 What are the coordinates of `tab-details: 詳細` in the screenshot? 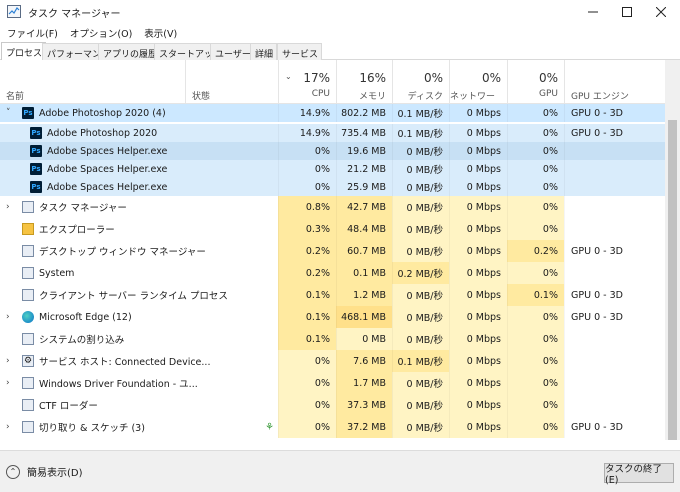 It's located at (264, 51).